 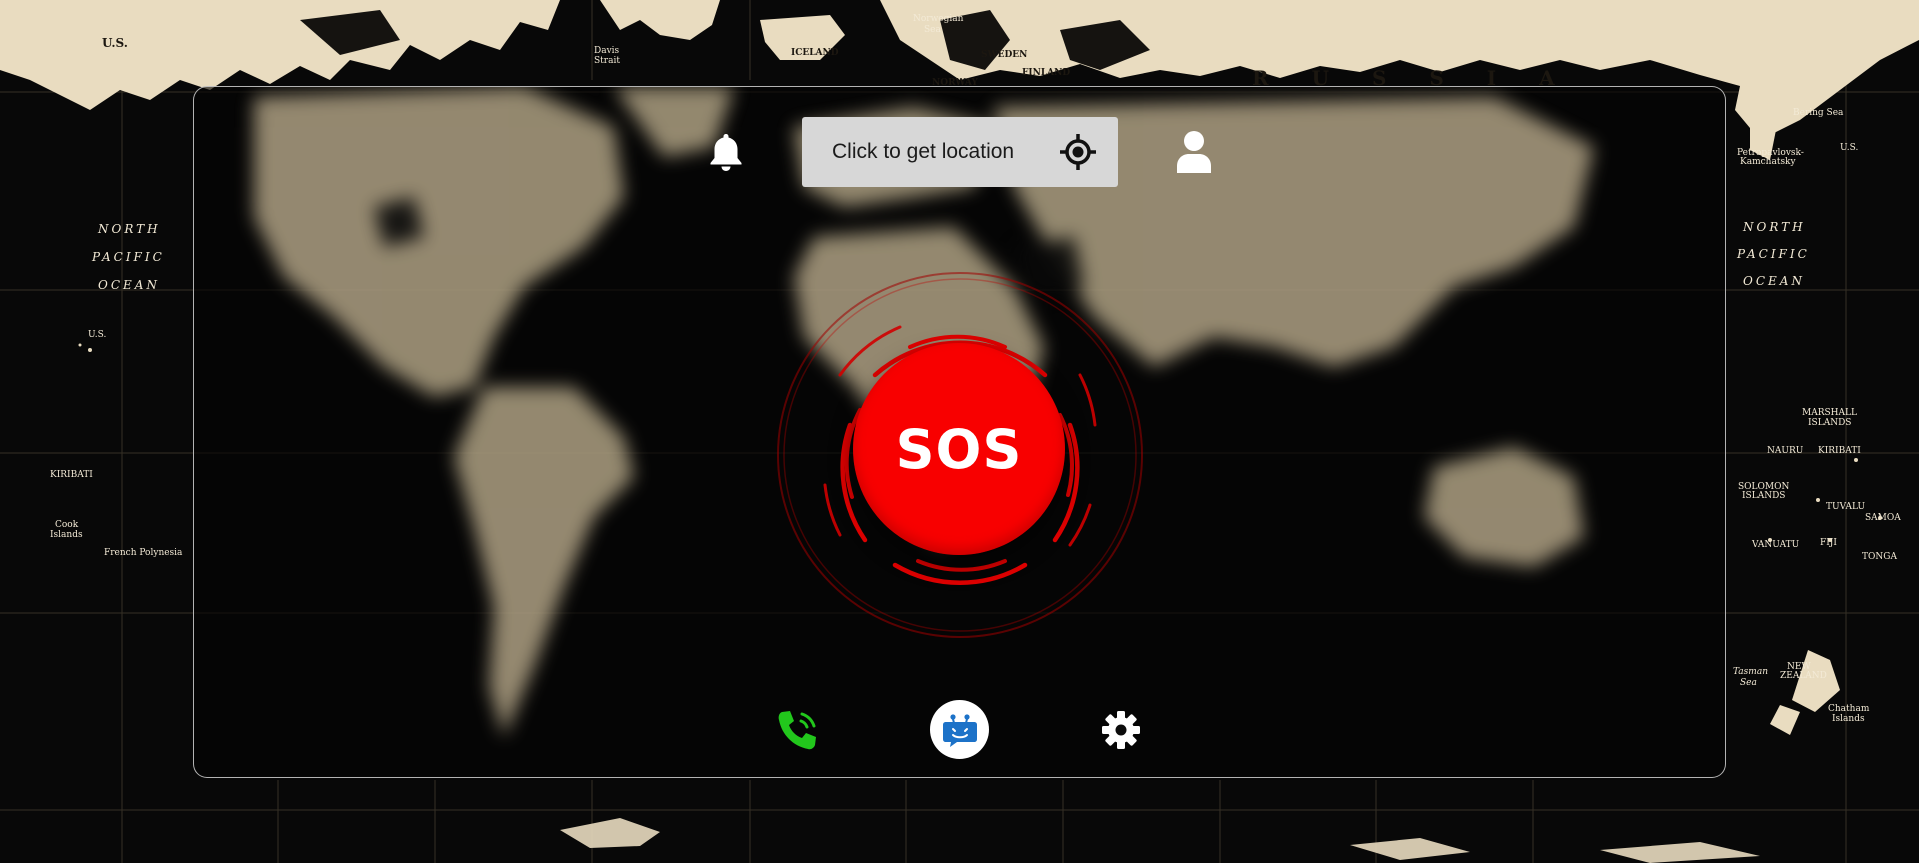 I want to click on user-icon, so click(x=1194, y=152).